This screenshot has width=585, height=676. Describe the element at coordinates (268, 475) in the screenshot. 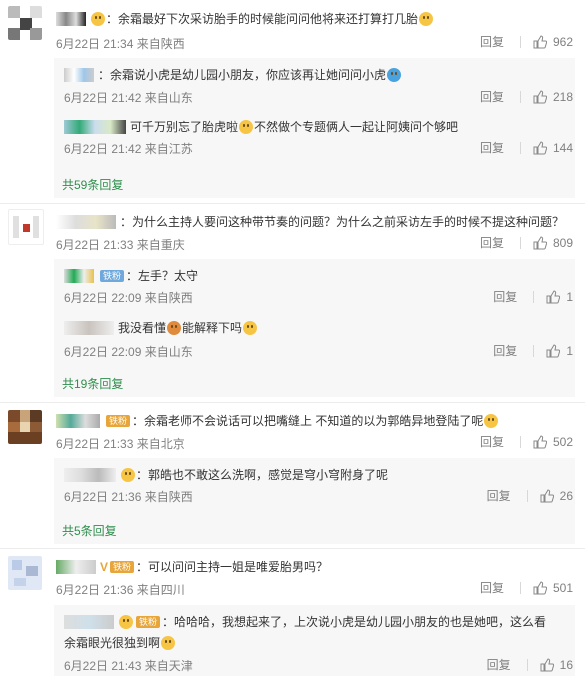

I see `reply-text: 郭皓也不敢这么洗啊，感觉是穹小穹附身了呢` at that location.